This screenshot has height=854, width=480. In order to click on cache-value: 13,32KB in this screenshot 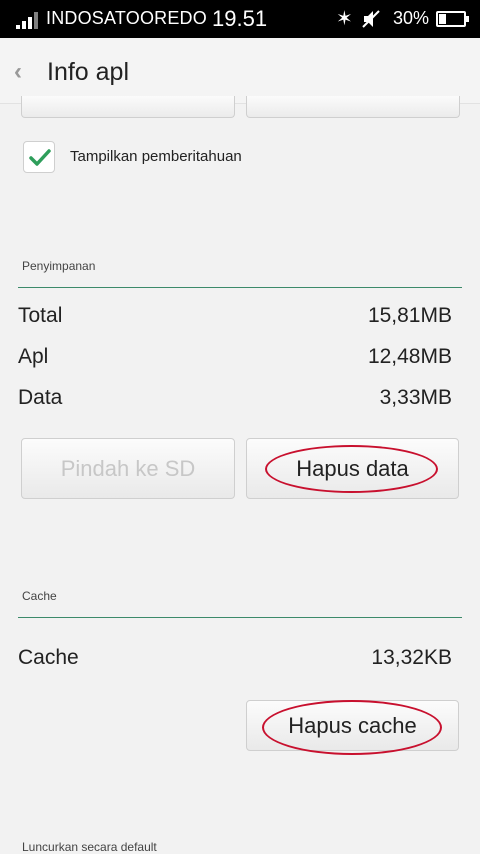, I will do `click(411, 657)`.